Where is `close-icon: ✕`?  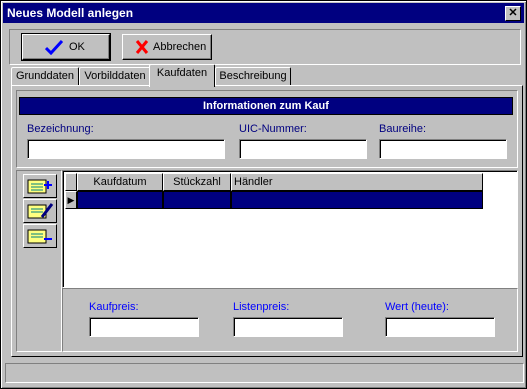
close-icon: ✕ is located at coordinates (513, 13).